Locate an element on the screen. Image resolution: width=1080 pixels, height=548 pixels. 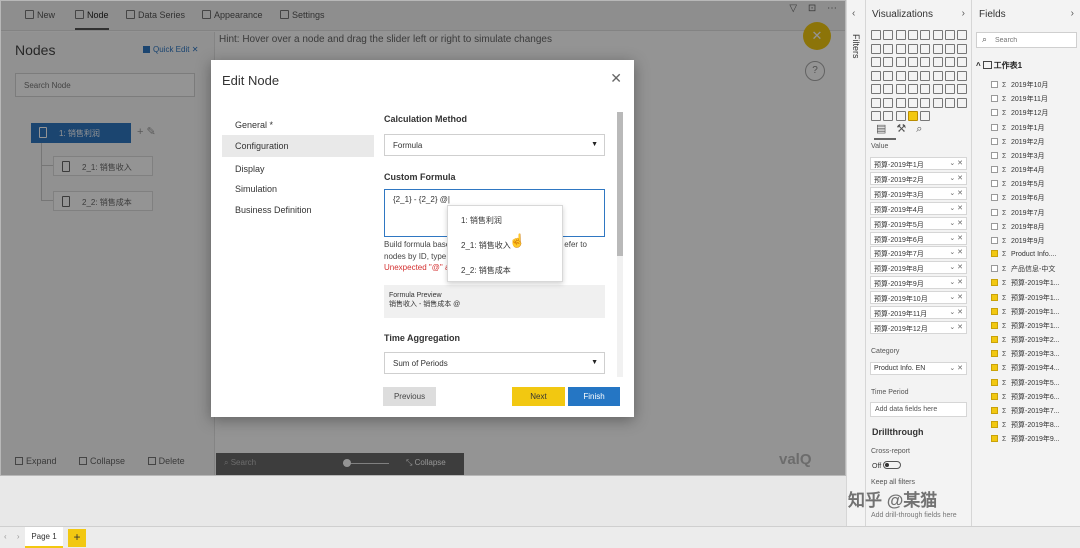
field-item: Σ 2019年12月 is located at coordinates (1019, 113).